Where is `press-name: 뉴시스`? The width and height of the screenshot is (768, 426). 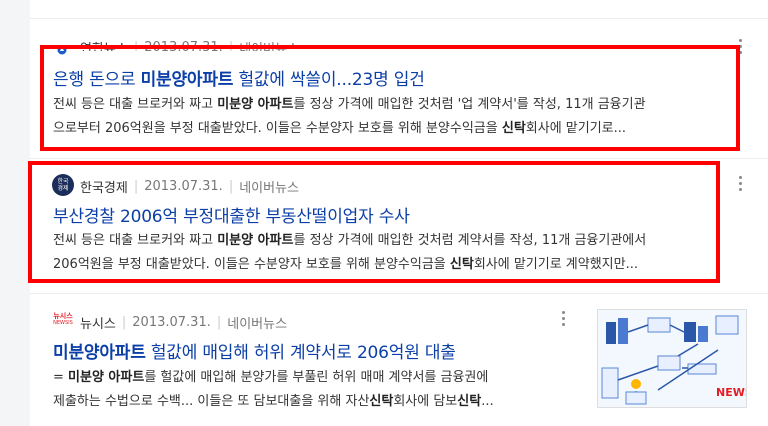 press-name: 뉴시스 is located at coordinates (98, 322).